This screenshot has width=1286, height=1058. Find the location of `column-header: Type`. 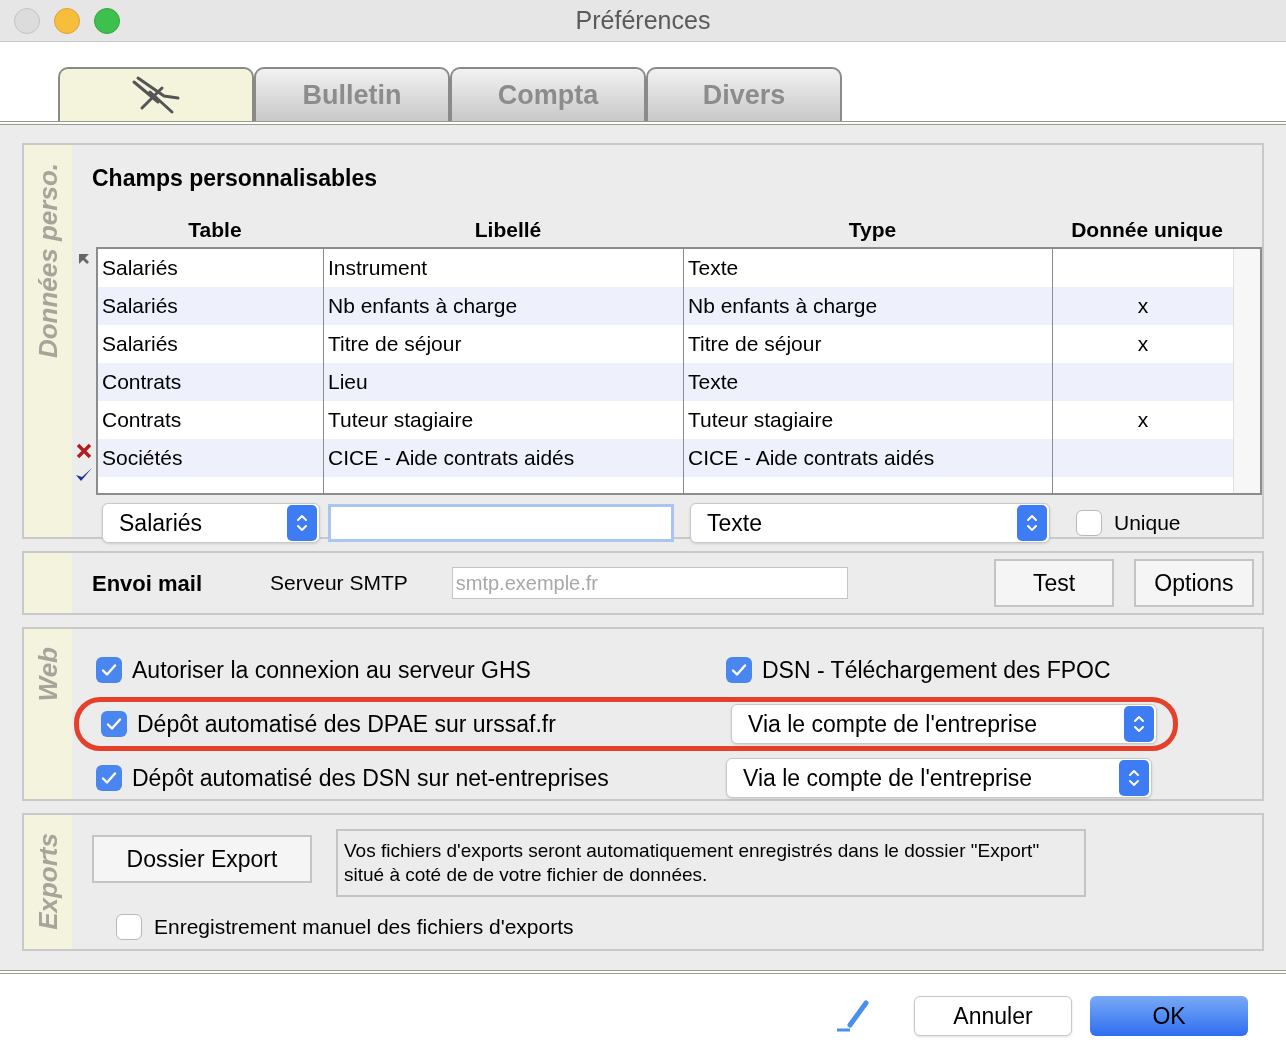

column-header: Type is located at coordinates (872, 229).